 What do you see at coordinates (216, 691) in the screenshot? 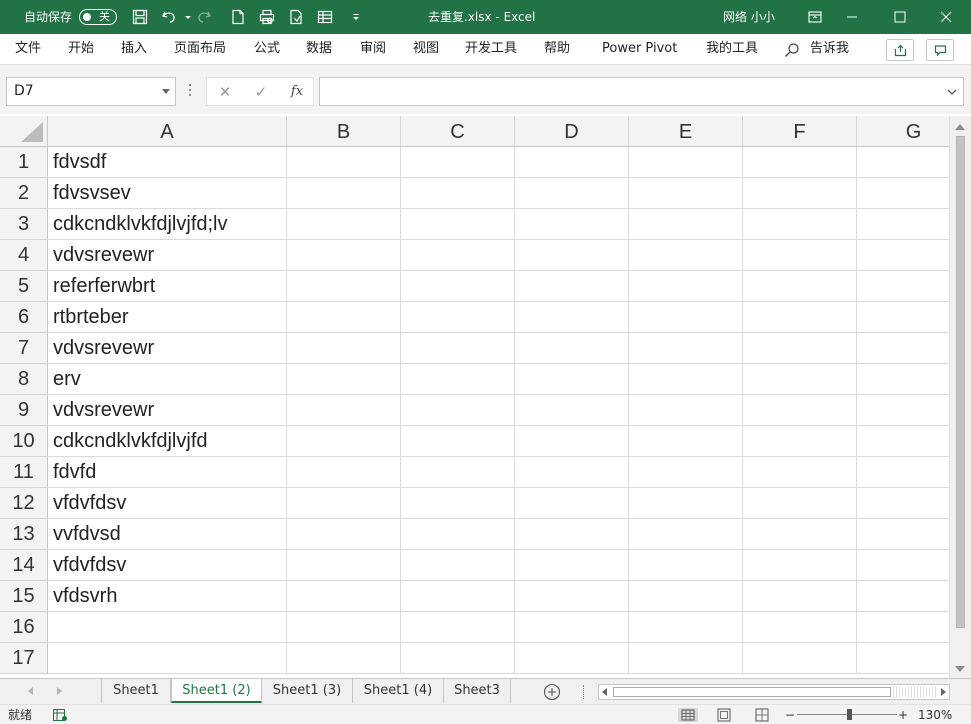
I see `sheet-tab-2: Sheet1 (2)` at bounding box center [216, 691].